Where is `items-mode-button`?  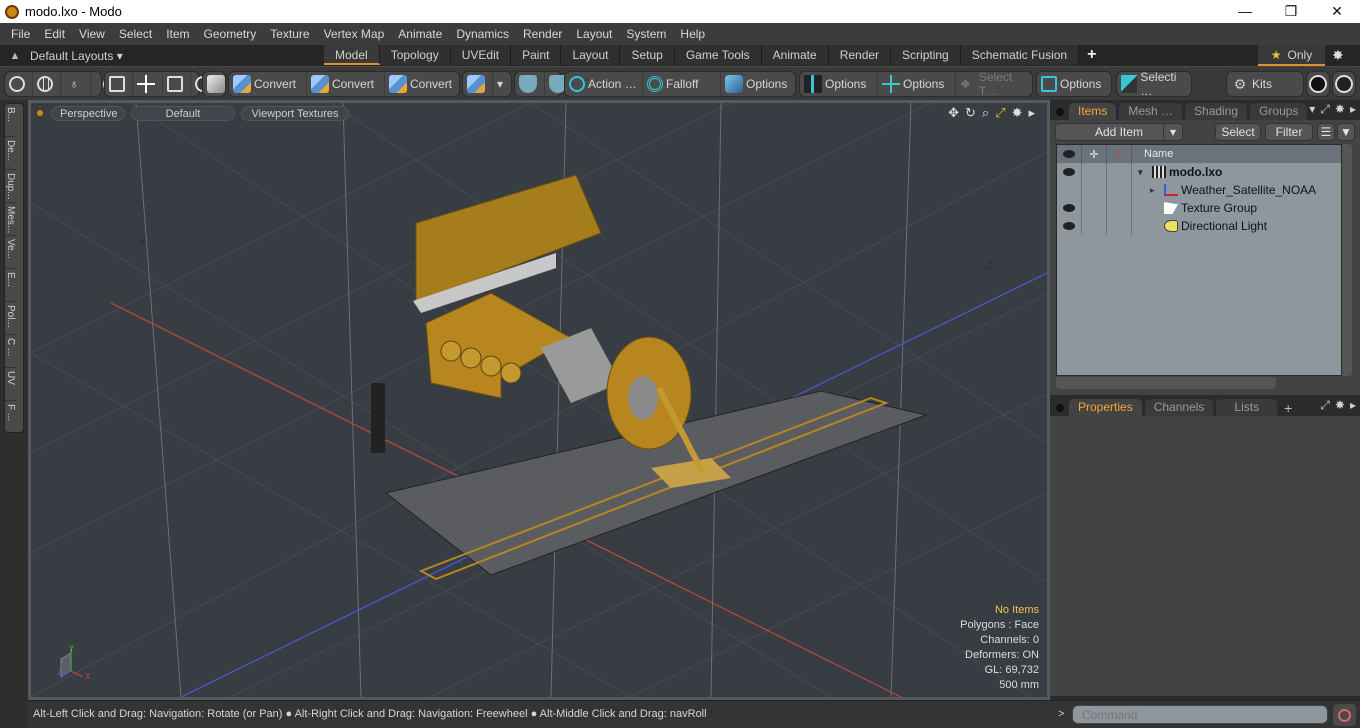 items-mode-button is located at coordinates (119, 84).